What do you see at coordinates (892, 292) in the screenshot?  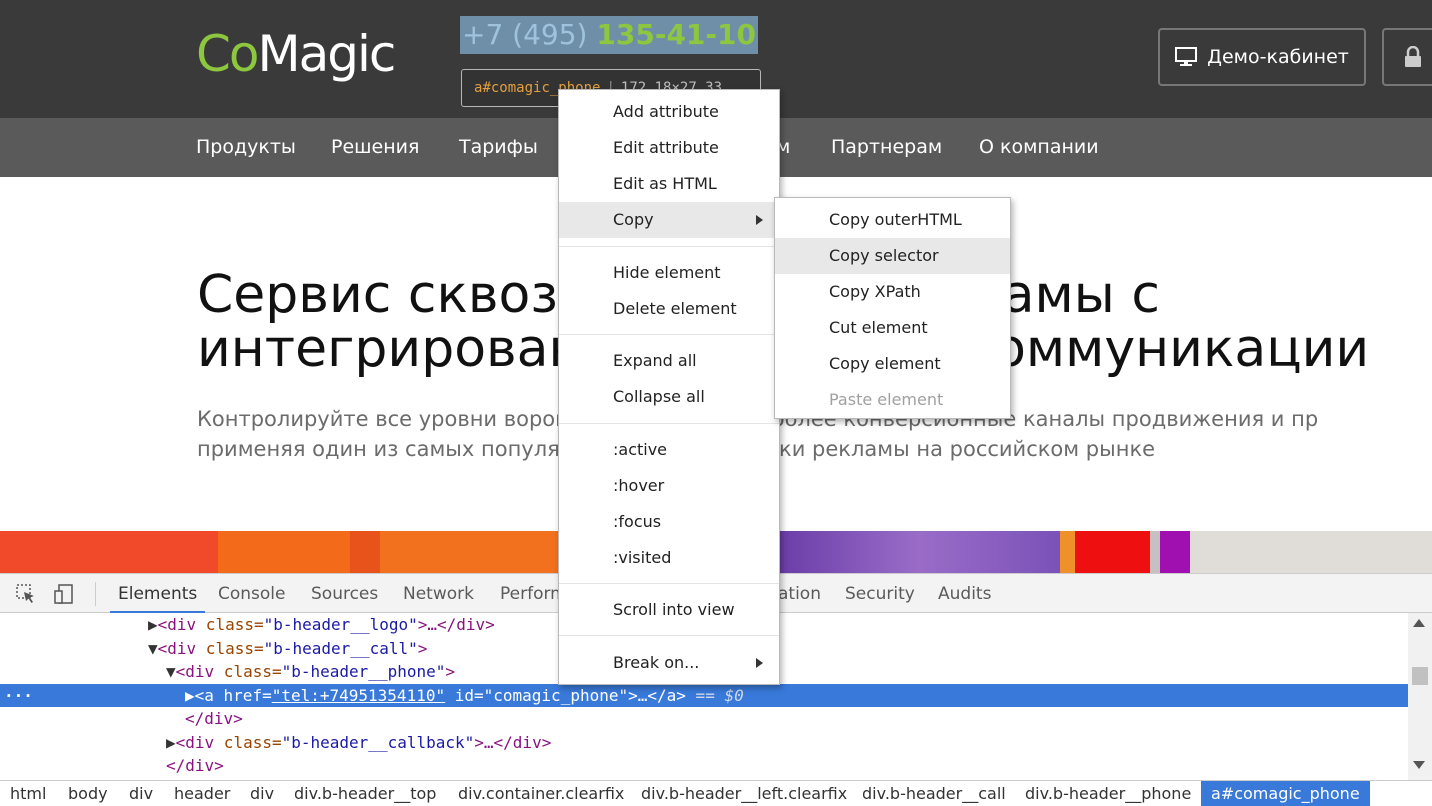 I see `submenu-copy-xpath: Copy XPath` at bounding box center [892, 292].